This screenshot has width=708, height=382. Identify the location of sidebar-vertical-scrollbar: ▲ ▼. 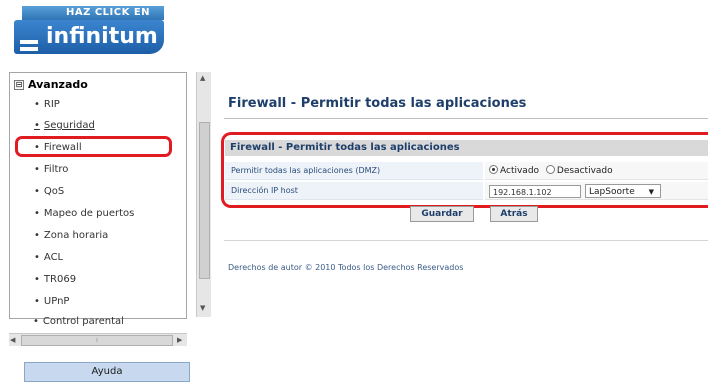
(203, 194).